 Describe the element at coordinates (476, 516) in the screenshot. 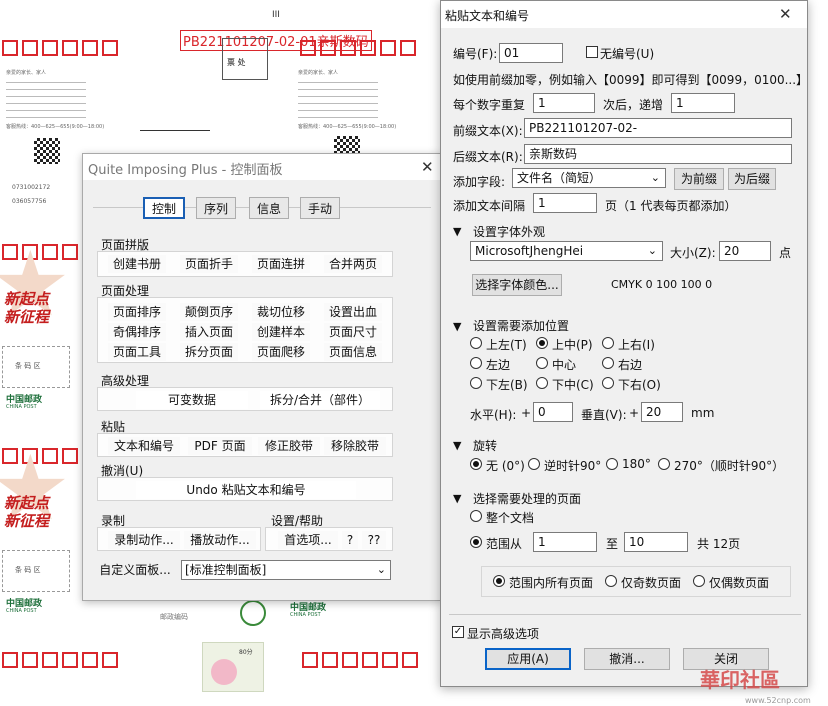

I see `whole-document-radio` at that location.